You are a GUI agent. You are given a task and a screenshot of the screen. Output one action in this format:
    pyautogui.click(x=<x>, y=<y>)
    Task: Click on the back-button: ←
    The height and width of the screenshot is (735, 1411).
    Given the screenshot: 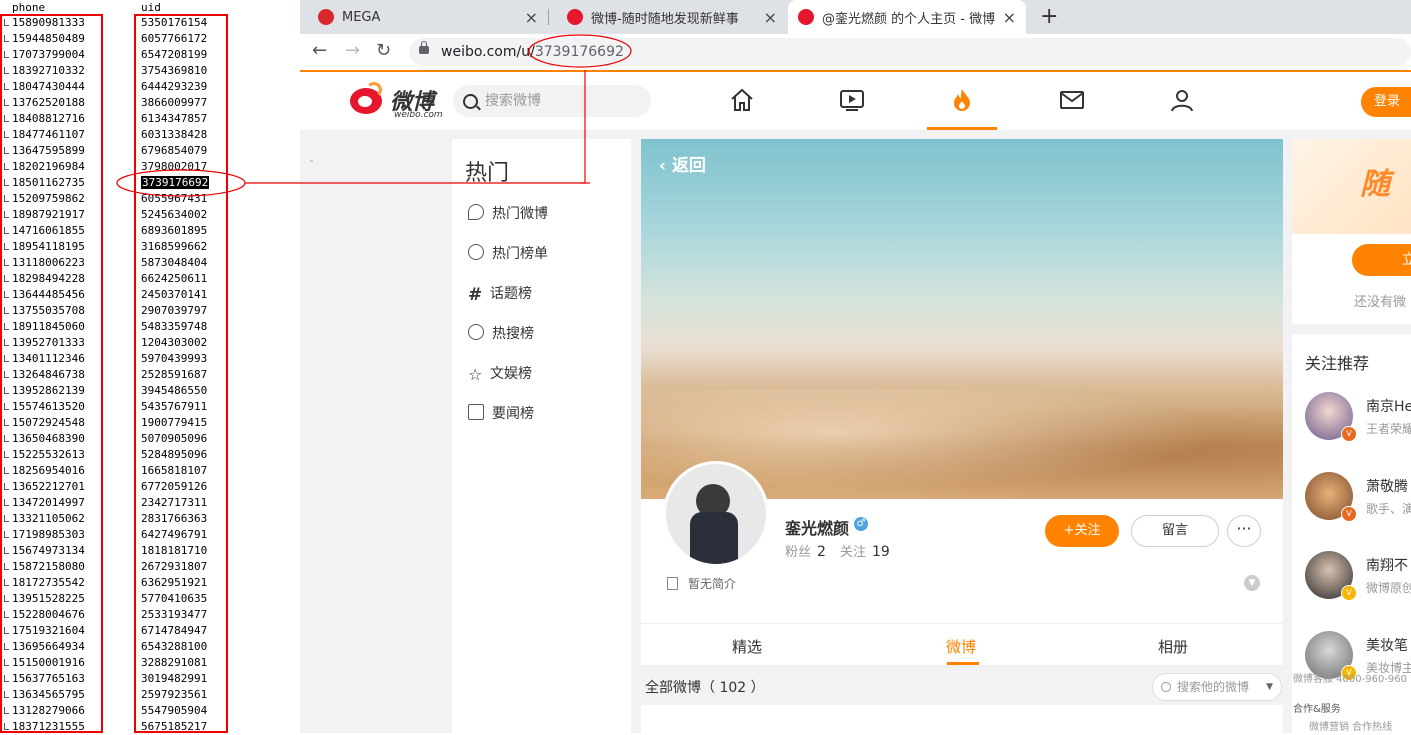 What is the action you would take?
    pyautogui.click(x=319, y=50)
    